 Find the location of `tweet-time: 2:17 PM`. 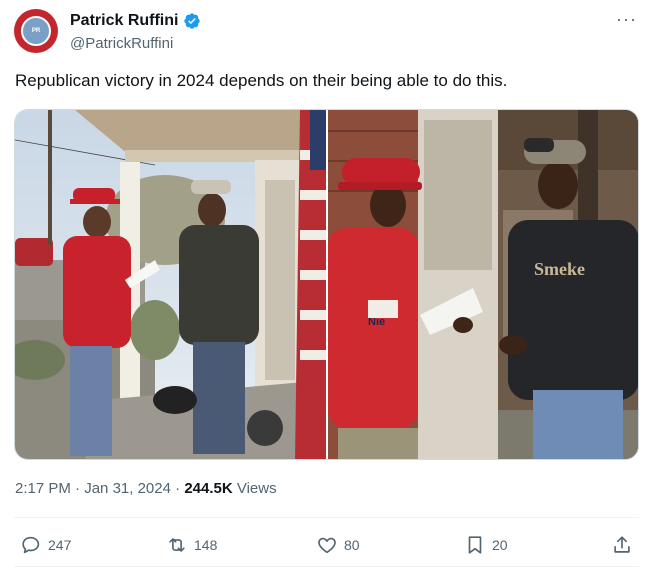

tweet-time: 2:17 PM is located at coordinates (43, 488).